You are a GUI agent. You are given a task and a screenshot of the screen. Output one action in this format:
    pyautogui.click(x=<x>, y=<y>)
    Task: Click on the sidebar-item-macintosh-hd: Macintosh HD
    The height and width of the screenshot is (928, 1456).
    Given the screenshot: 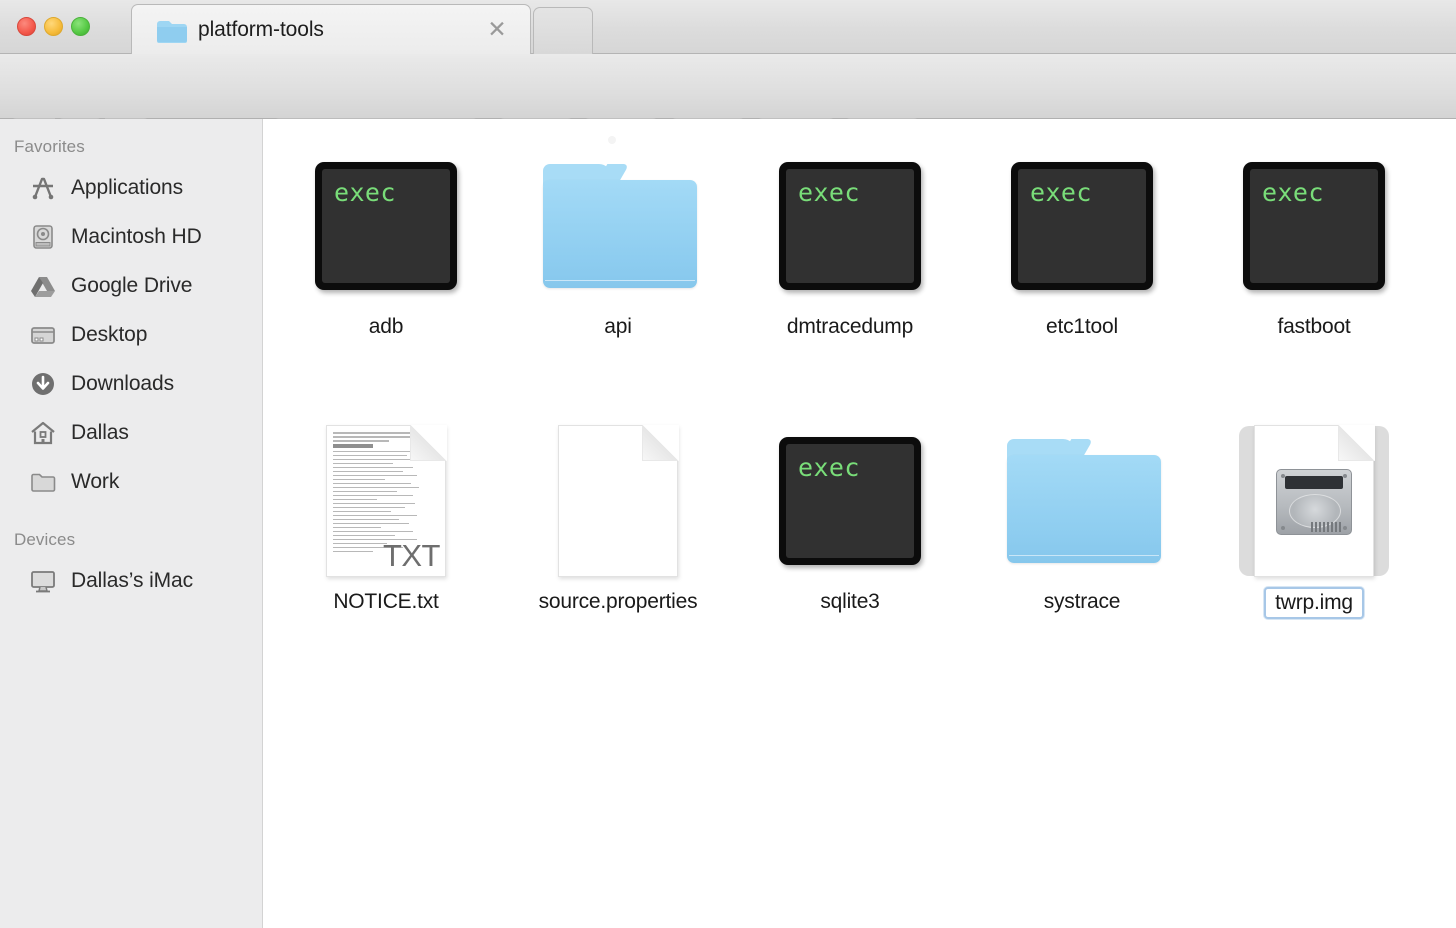 What is the action you would take?
    pyautogui.click(x=131, y=236)
    